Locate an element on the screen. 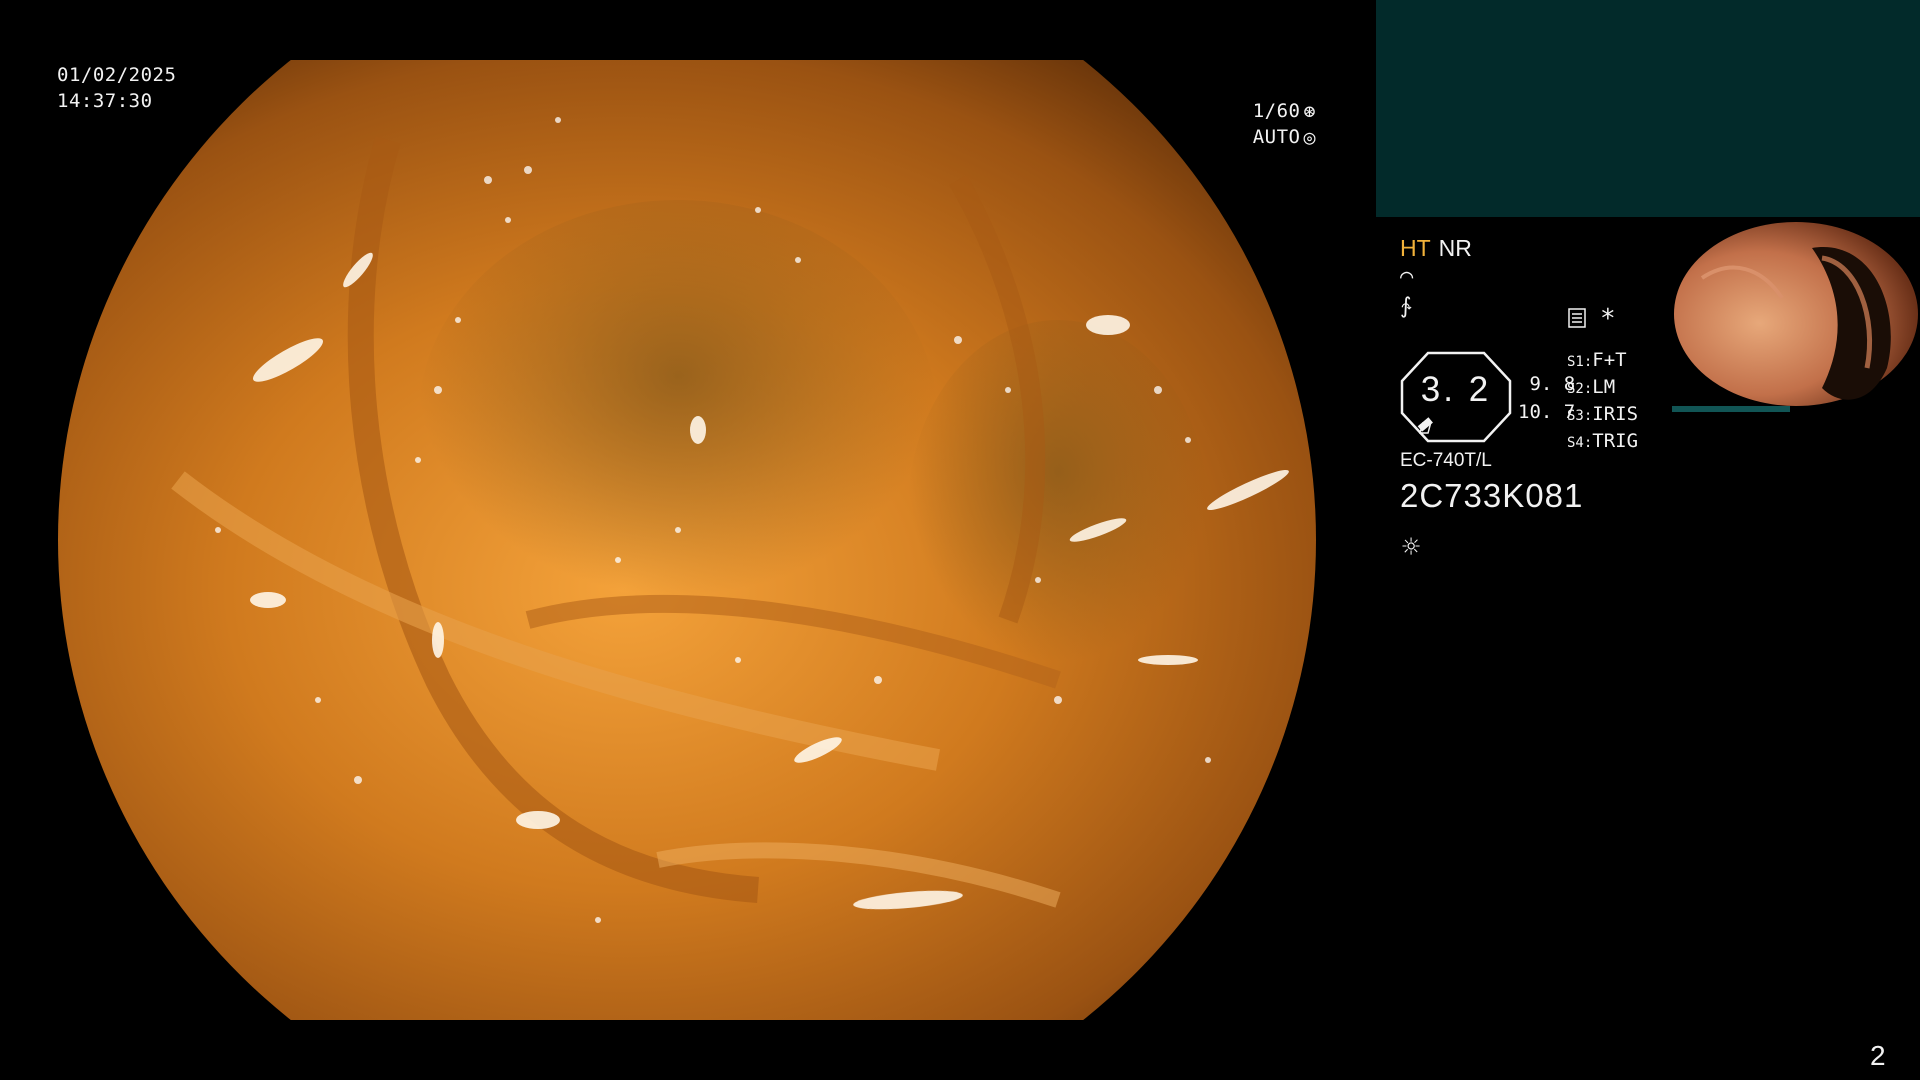  nr-mode-label: NR is located at coordinates (1455, 248).